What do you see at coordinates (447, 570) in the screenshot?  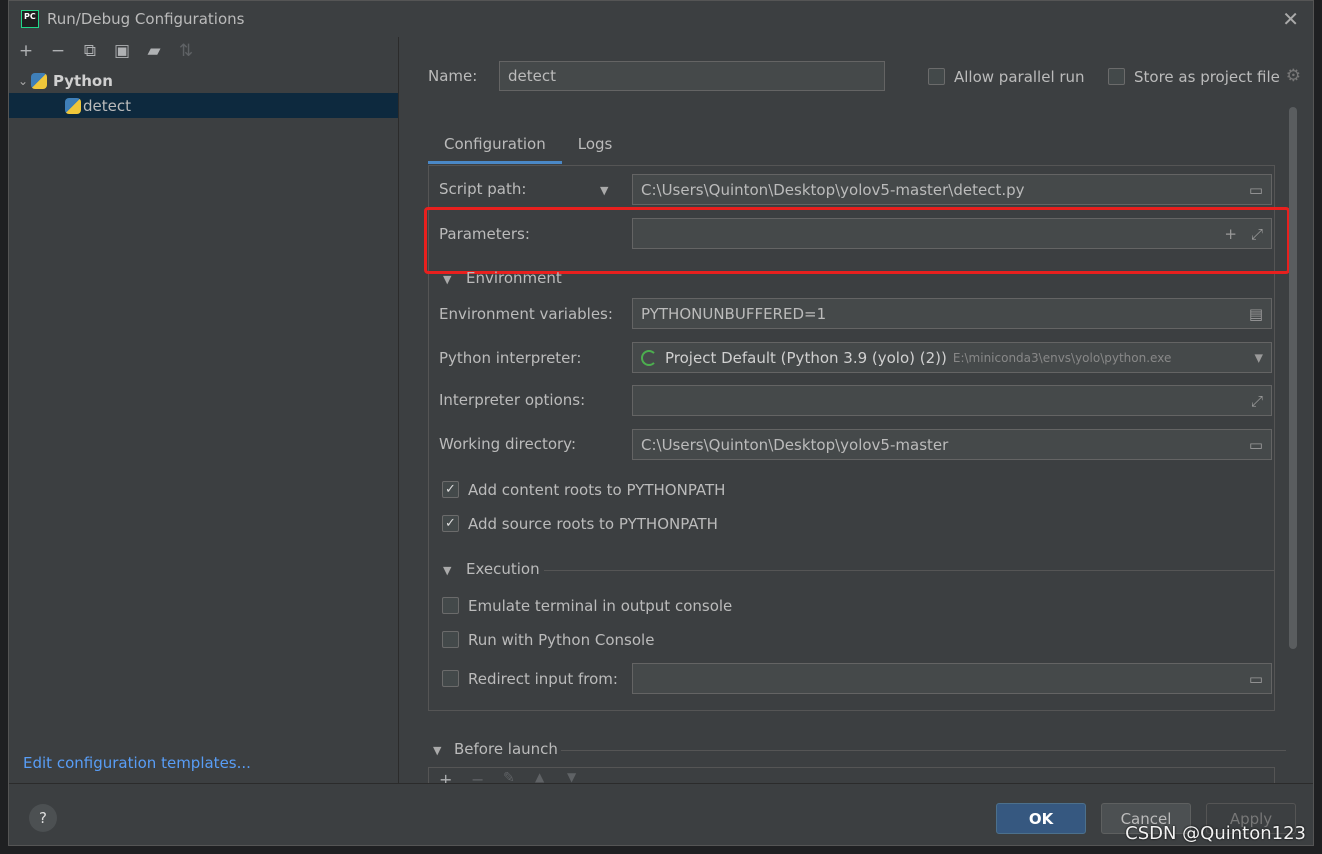 I see `execution-collapse-icon: ▼` at bounding box center [447, 570].